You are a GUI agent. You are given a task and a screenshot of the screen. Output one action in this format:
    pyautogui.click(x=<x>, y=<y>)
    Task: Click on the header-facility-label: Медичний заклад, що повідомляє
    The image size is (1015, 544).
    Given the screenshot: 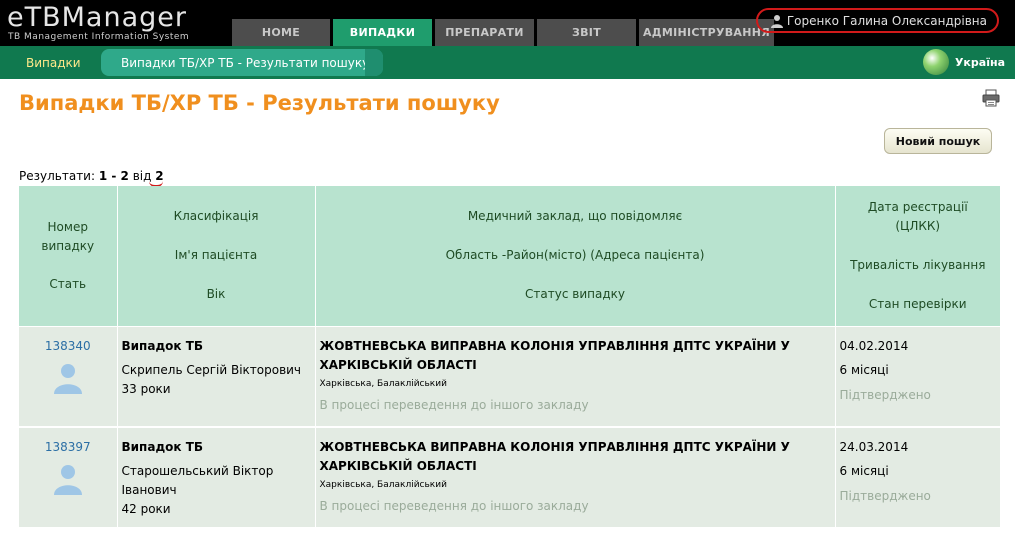 What is the action you would take?
    pyautogui.click(x=575, y=216)
    